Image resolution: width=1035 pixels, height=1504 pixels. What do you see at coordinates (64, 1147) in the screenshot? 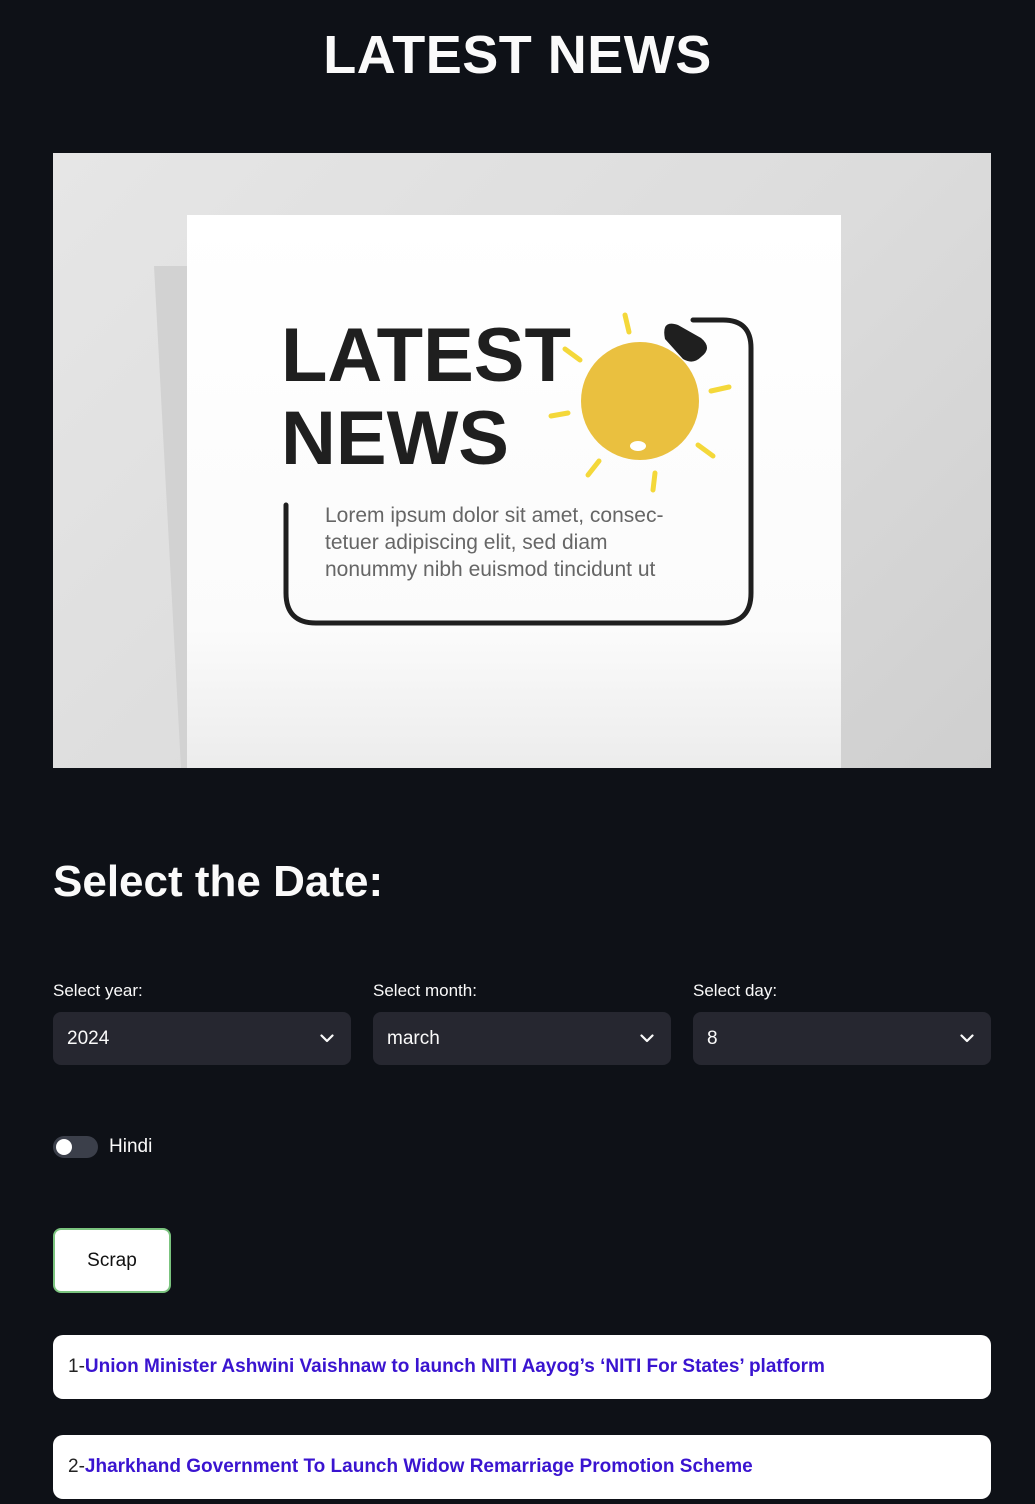
I see `toggle-knob` at bounding box center [64, 1147].